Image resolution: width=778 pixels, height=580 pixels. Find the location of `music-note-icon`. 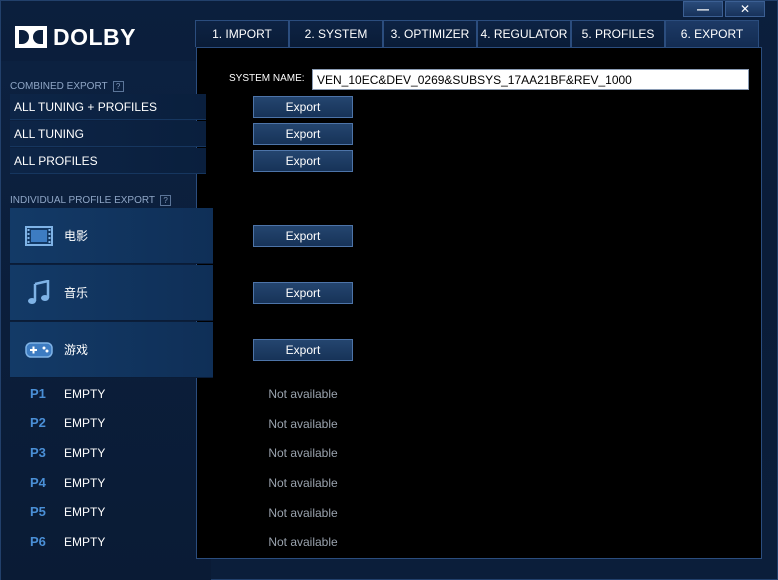

music-note-icon is located at coordinates (39, 292).